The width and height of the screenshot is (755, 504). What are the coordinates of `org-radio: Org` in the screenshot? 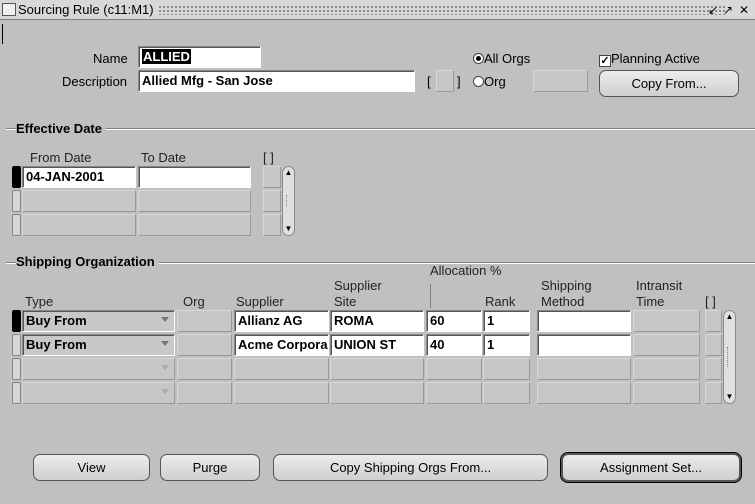 It's located at (489, 81).